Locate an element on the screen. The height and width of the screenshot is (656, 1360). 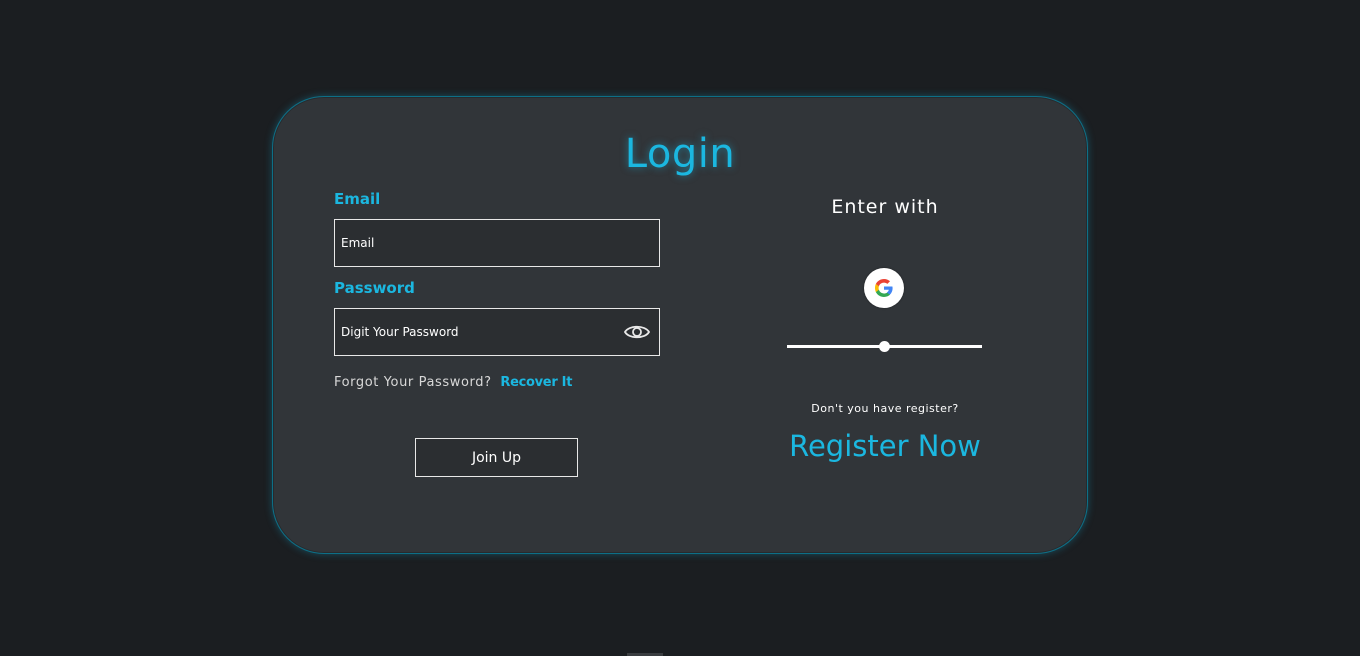
google-icon is located at coordinates (884, 288).